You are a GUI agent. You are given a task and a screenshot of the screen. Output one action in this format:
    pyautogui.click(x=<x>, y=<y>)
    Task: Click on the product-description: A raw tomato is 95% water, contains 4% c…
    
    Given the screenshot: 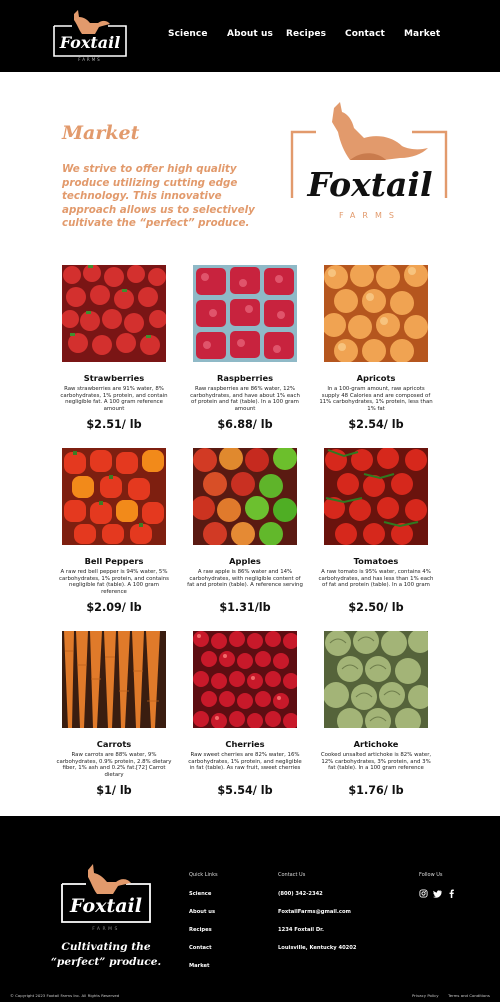 What is the action you would take?
    pyautogui.click(x=376, y=579)
    